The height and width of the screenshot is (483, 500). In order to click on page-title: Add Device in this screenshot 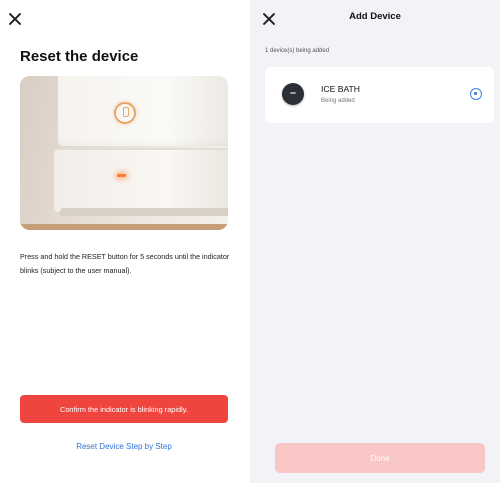, I will do `click(375, 16)`.